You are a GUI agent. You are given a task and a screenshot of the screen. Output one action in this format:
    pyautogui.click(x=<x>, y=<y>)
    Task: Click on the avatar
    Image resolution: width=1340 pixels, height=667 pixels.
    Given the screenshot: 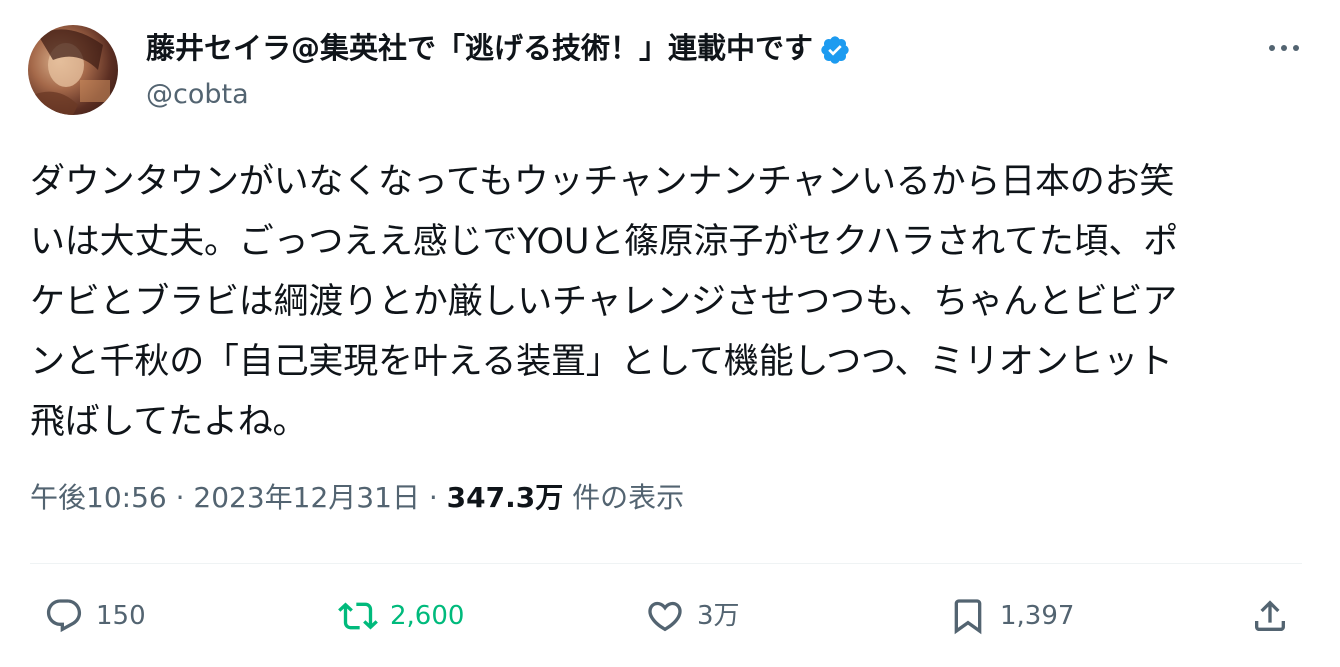 What is the action you would take?
    pyautogui.click(x=73, y=70)
    